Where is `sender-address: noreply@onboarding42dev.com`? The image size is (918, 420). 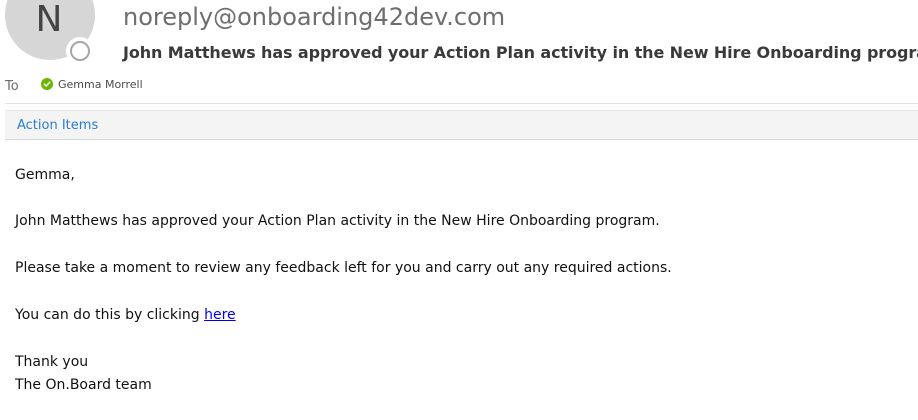
sender-address: noreply@onboarding42dev.com is located at coordinates (314, 17).